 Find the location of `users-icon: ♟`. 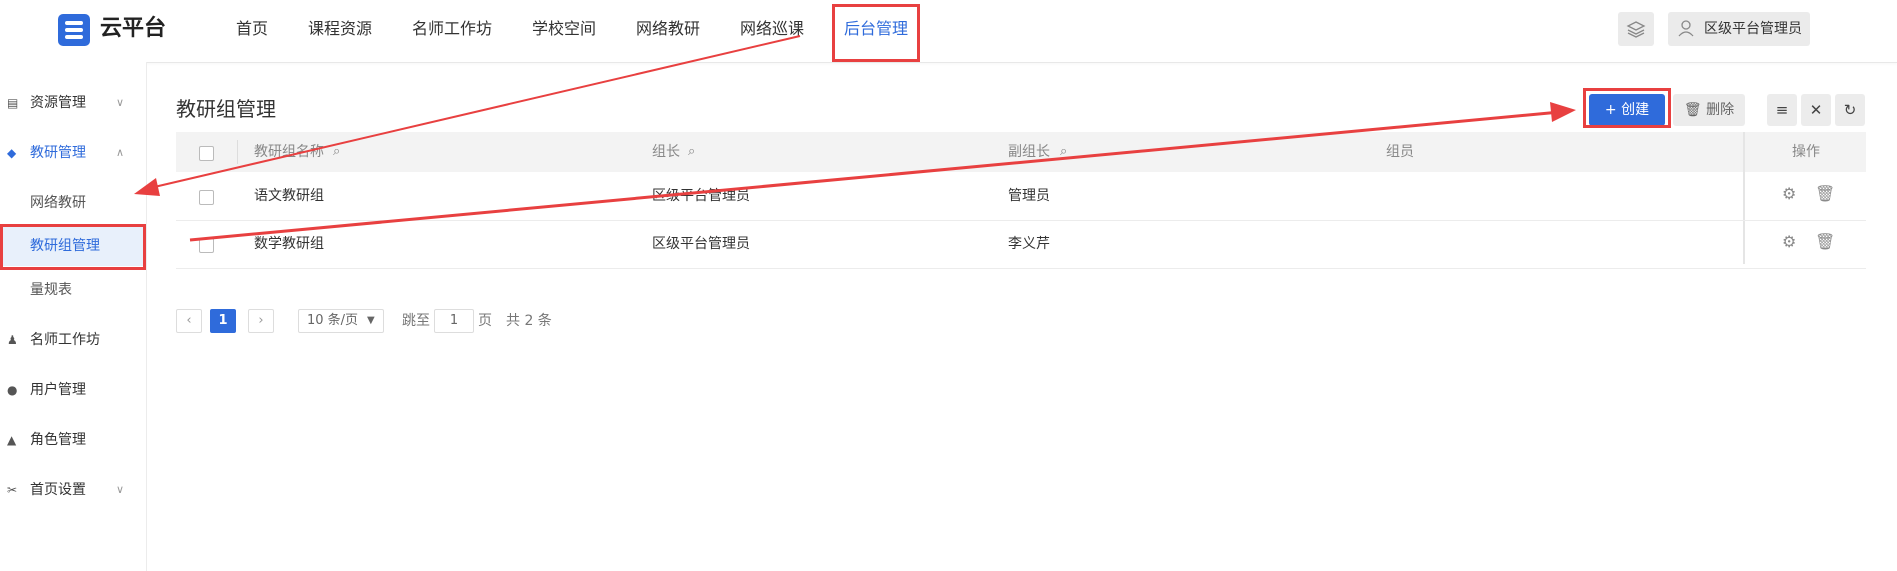

users-icon: ♟ is located at coordinates (12, 340).